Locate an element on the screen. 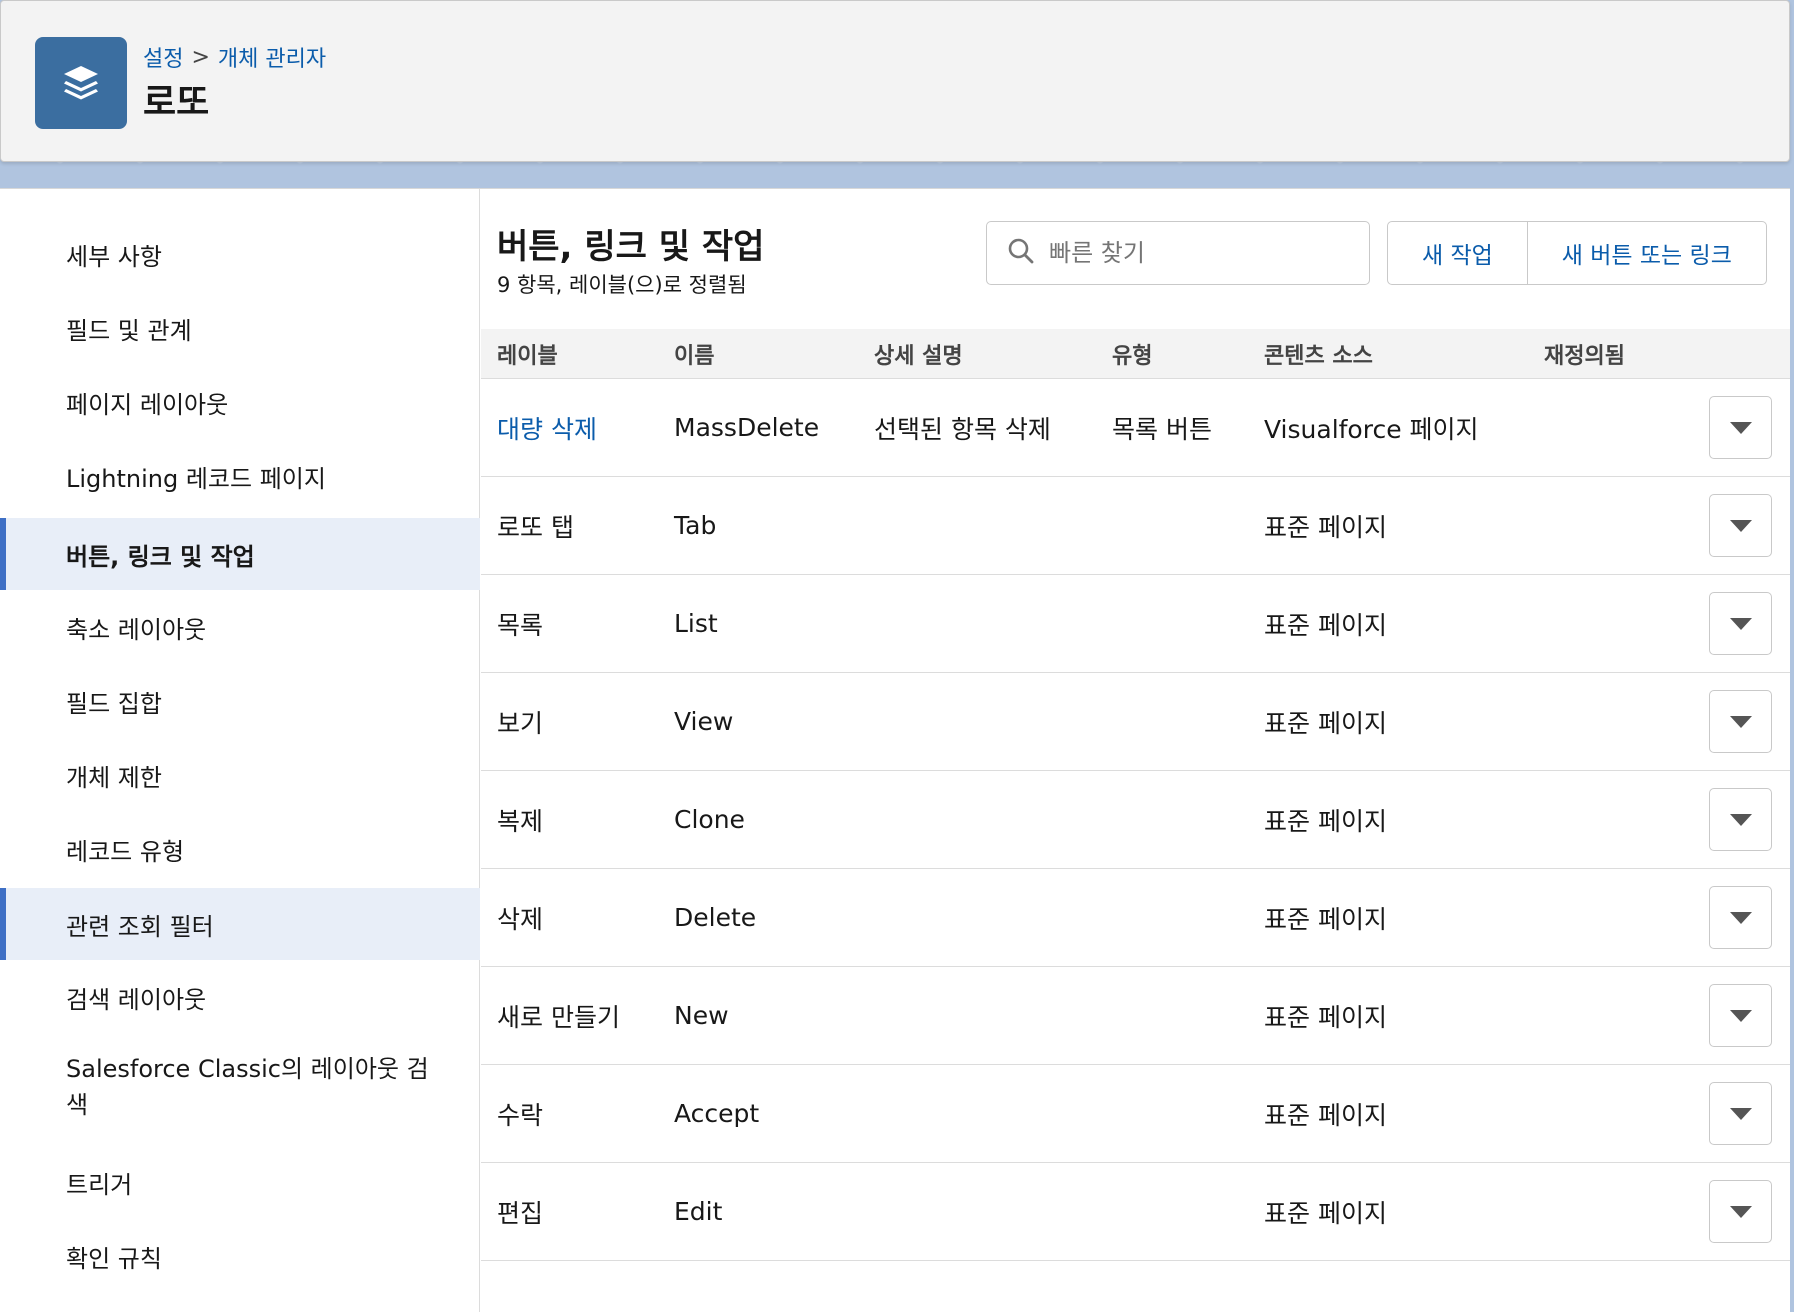 This screenshot has width=1794, height=1312. new-button-or-link-button: 새 버튼 또는 링크 is located at coordinates (1646, 253).